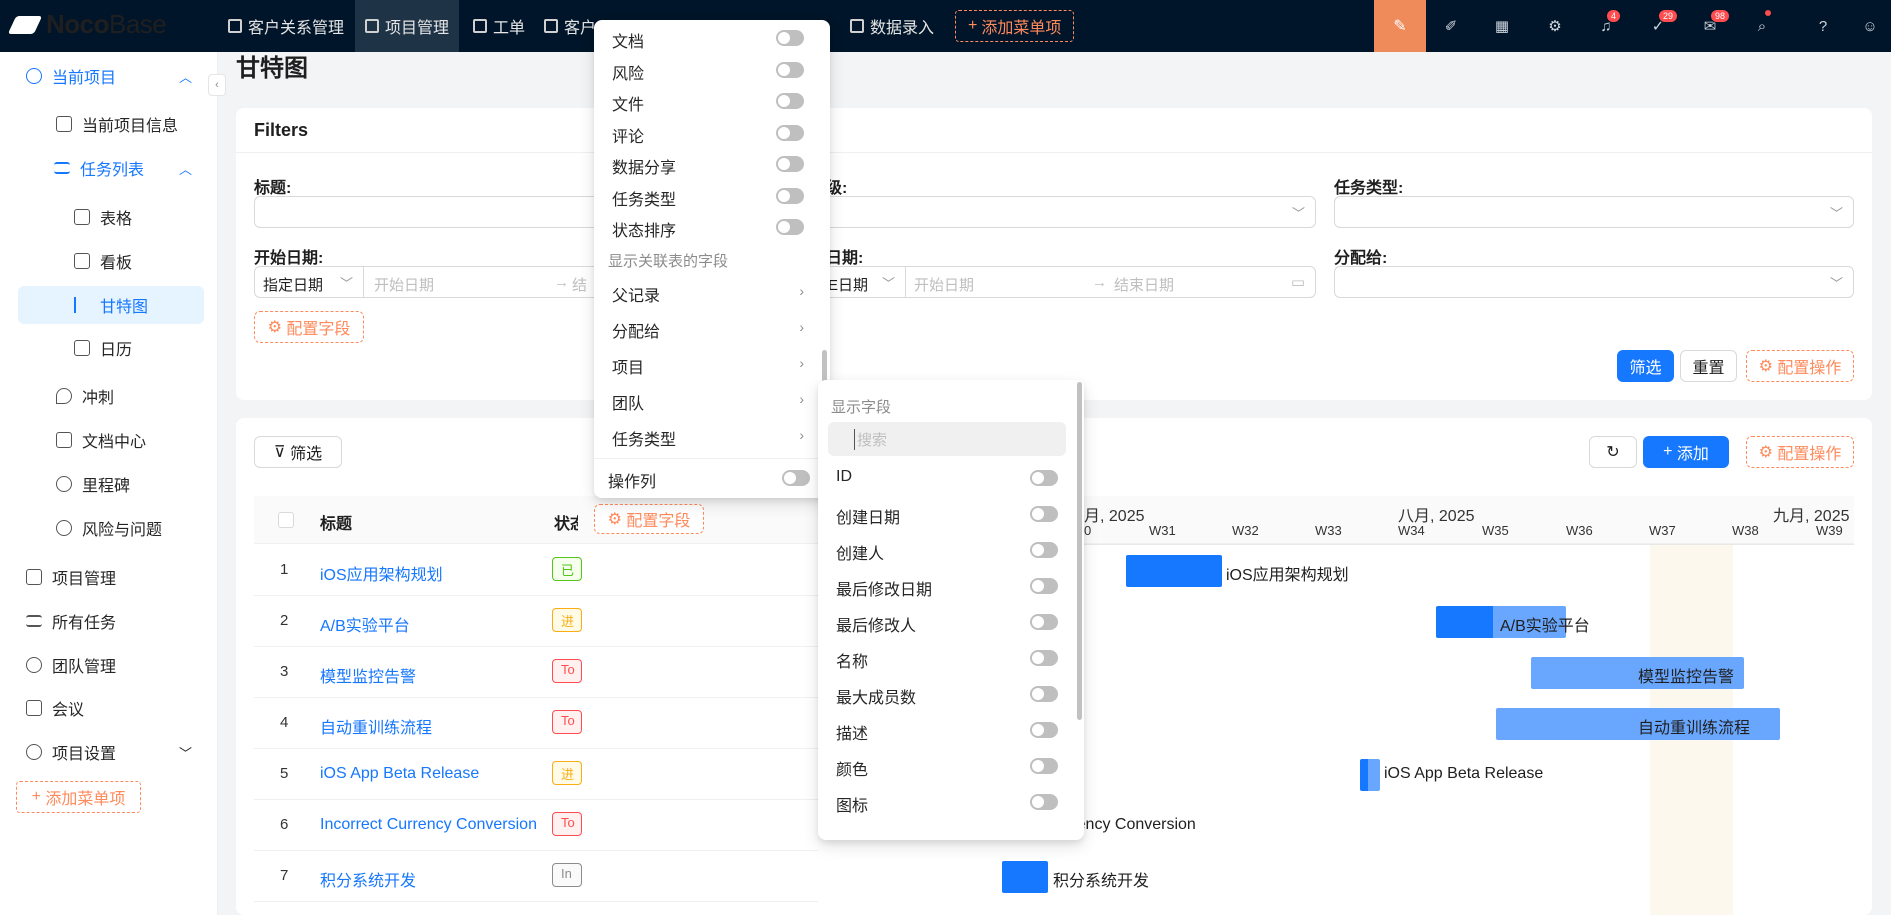 The height and width of the screenshot is (915, 1891). I want to click on end-date-mode-select: E日期 ﹀, so click(866, 282).